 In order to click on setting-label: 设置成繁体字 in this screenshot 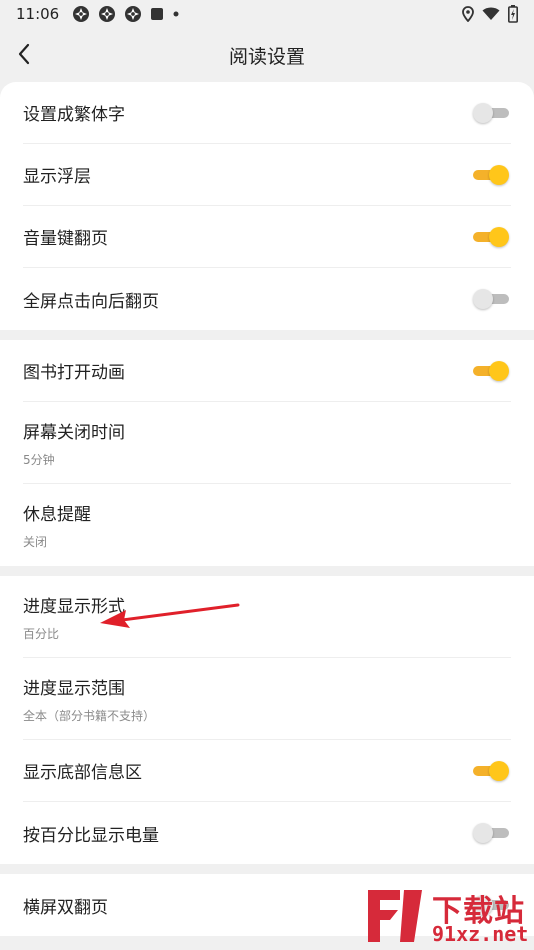, I will do `click(74, 115)`.